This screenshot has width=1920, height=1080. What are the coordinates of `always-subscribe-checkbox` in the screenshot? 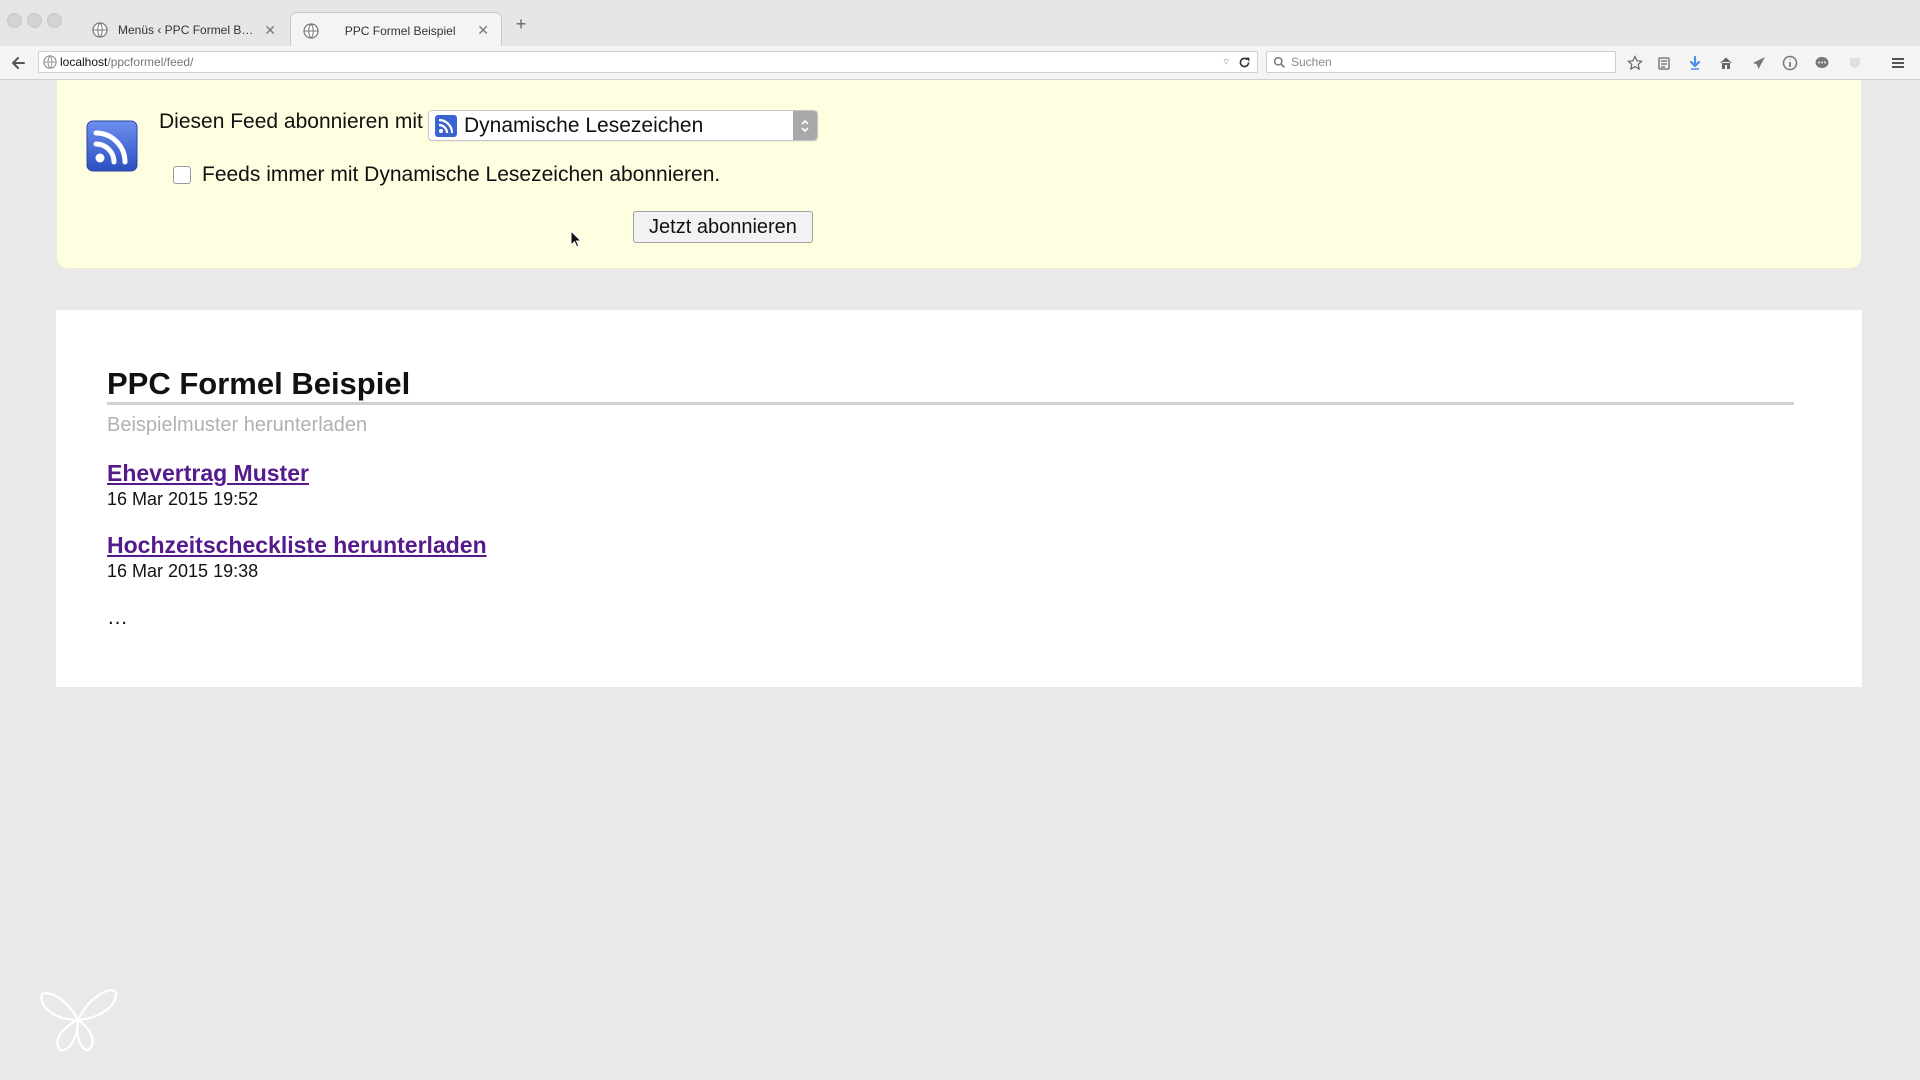 It's located at (182, 175).